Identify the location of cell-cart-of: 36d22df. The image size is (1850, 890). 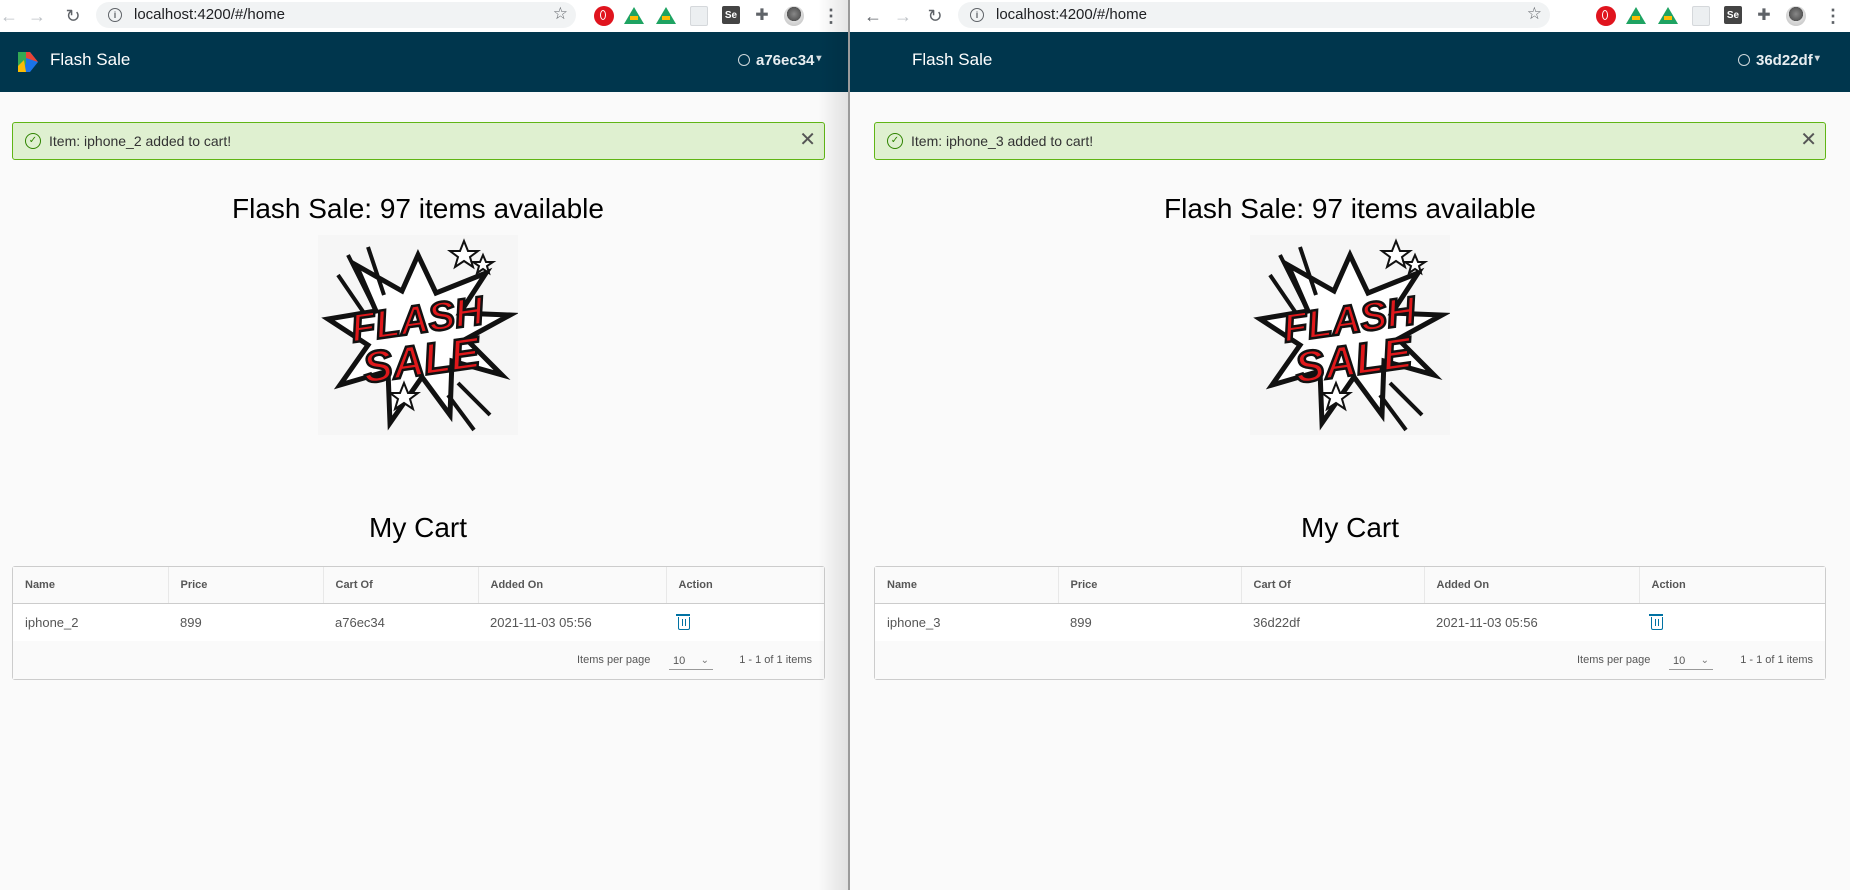
(1332, 622).